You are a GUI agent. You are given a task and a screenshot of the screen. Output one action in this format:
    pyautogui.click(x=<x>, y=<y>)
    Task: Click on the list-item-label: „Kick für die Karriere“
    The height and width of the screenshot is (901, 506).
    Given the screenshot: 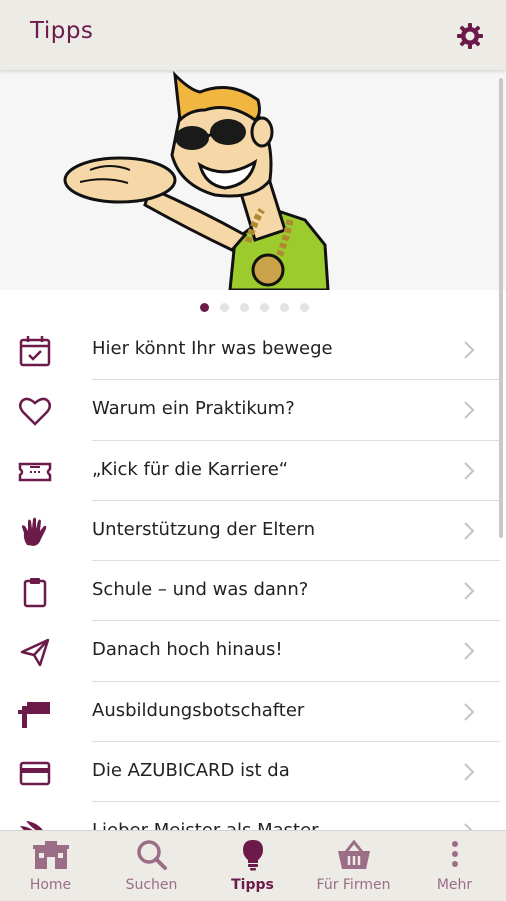 What is the action you would take?
    pyautogui.click(x=190, y=469)
    